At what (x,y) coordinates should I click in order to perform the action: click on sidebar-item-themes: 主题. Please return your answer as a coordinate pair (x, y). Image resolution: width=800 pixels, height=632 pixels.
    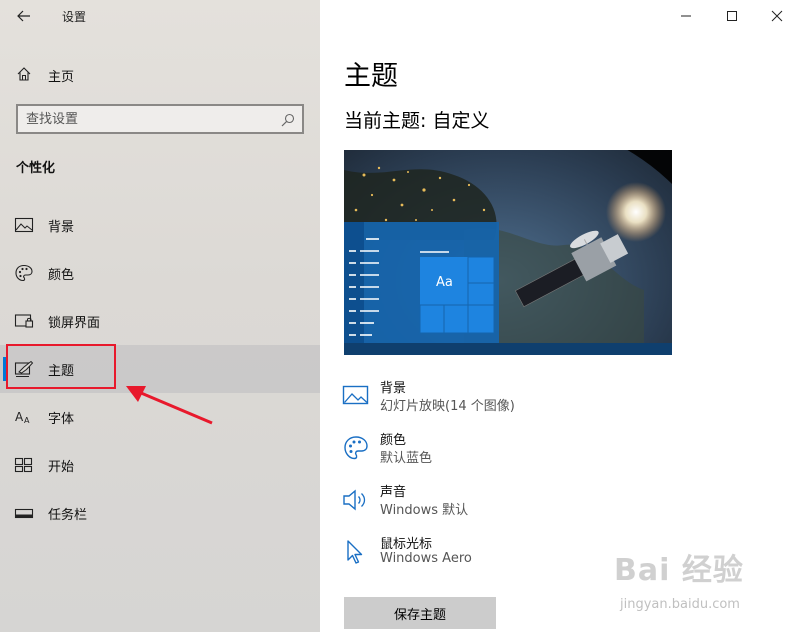
    Looking at the image, I should click on (160, 369).